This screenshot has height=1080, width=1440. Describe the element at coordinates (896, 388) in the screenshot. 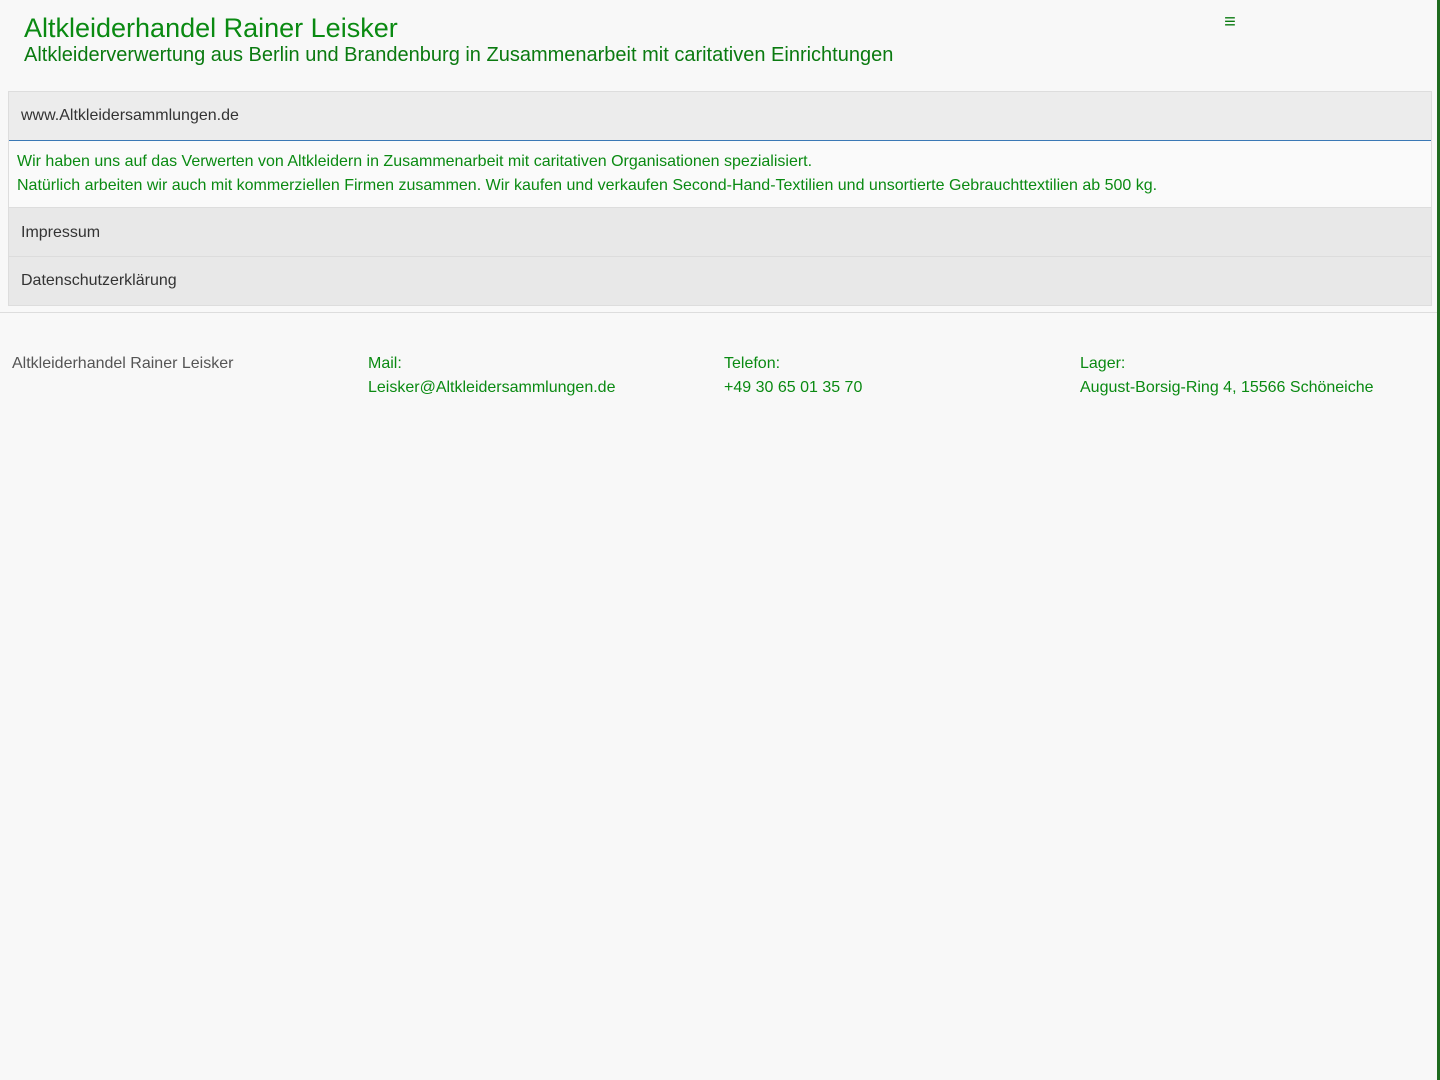

I see `footer-phone-link: +49 30 65 01 35 70` at that location.